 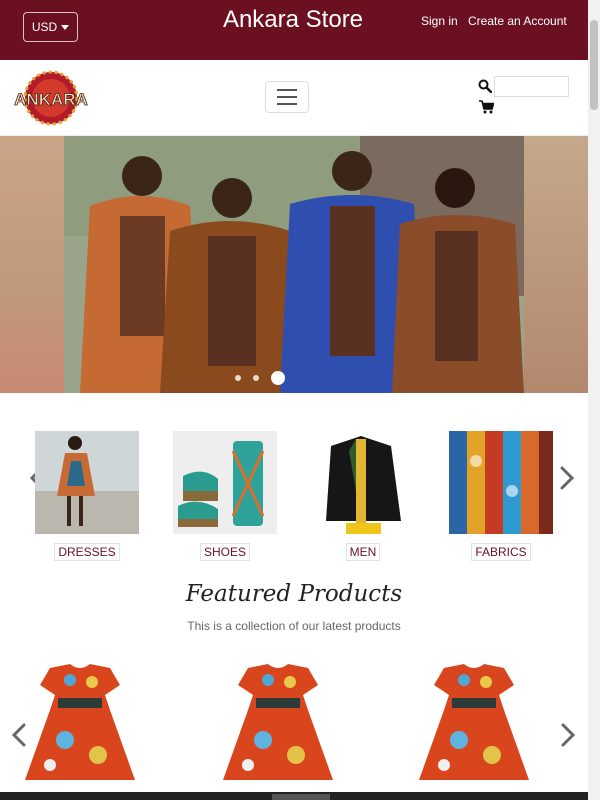 I want to click on header-nav: ANKARA, so click(x=294, y=98).